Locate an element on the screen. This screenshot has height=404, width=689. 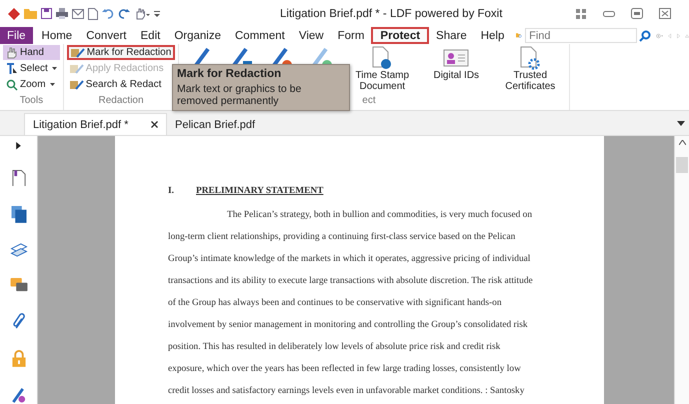
hand-dropdown-icon is located at coordinates (142, 14).